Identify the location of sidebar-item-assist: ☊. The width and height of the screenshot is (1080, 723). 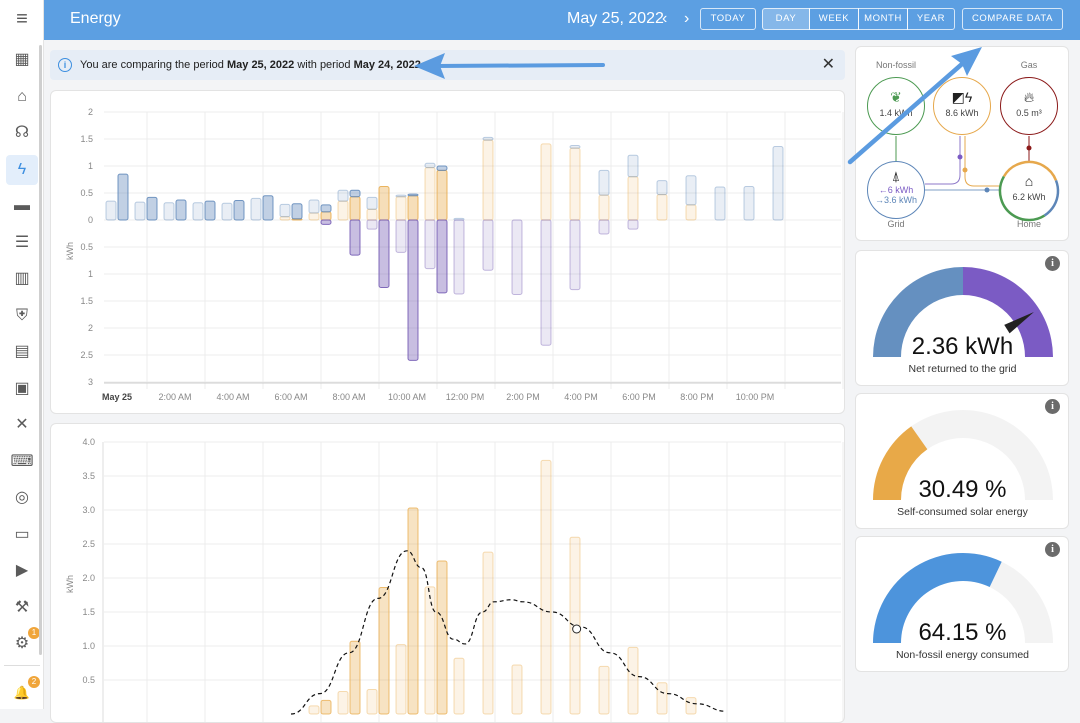
(22, 133).